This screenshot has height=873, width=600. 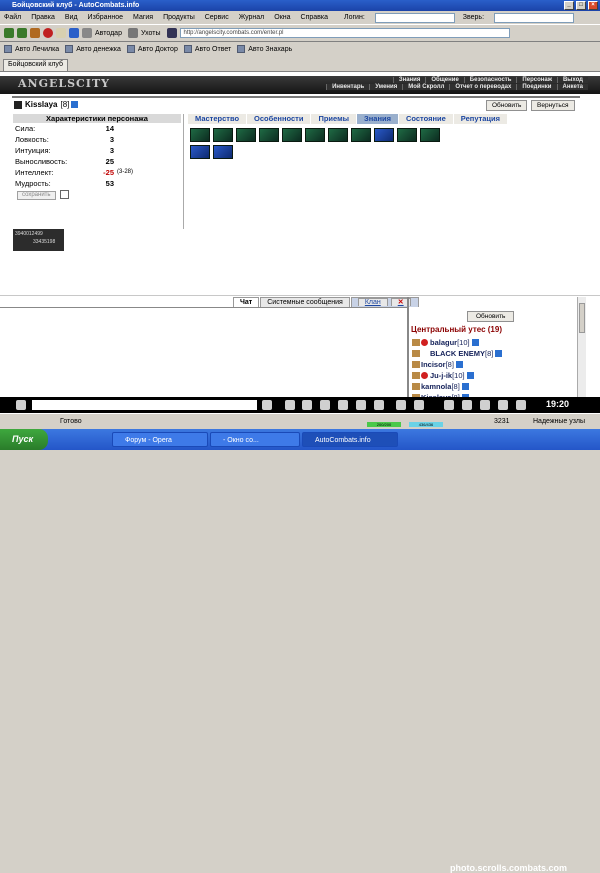 What do you see at coordinates (553, 105) in the screenshot?
I see `return-button: Вернуться` at bounding box center [553, 105].